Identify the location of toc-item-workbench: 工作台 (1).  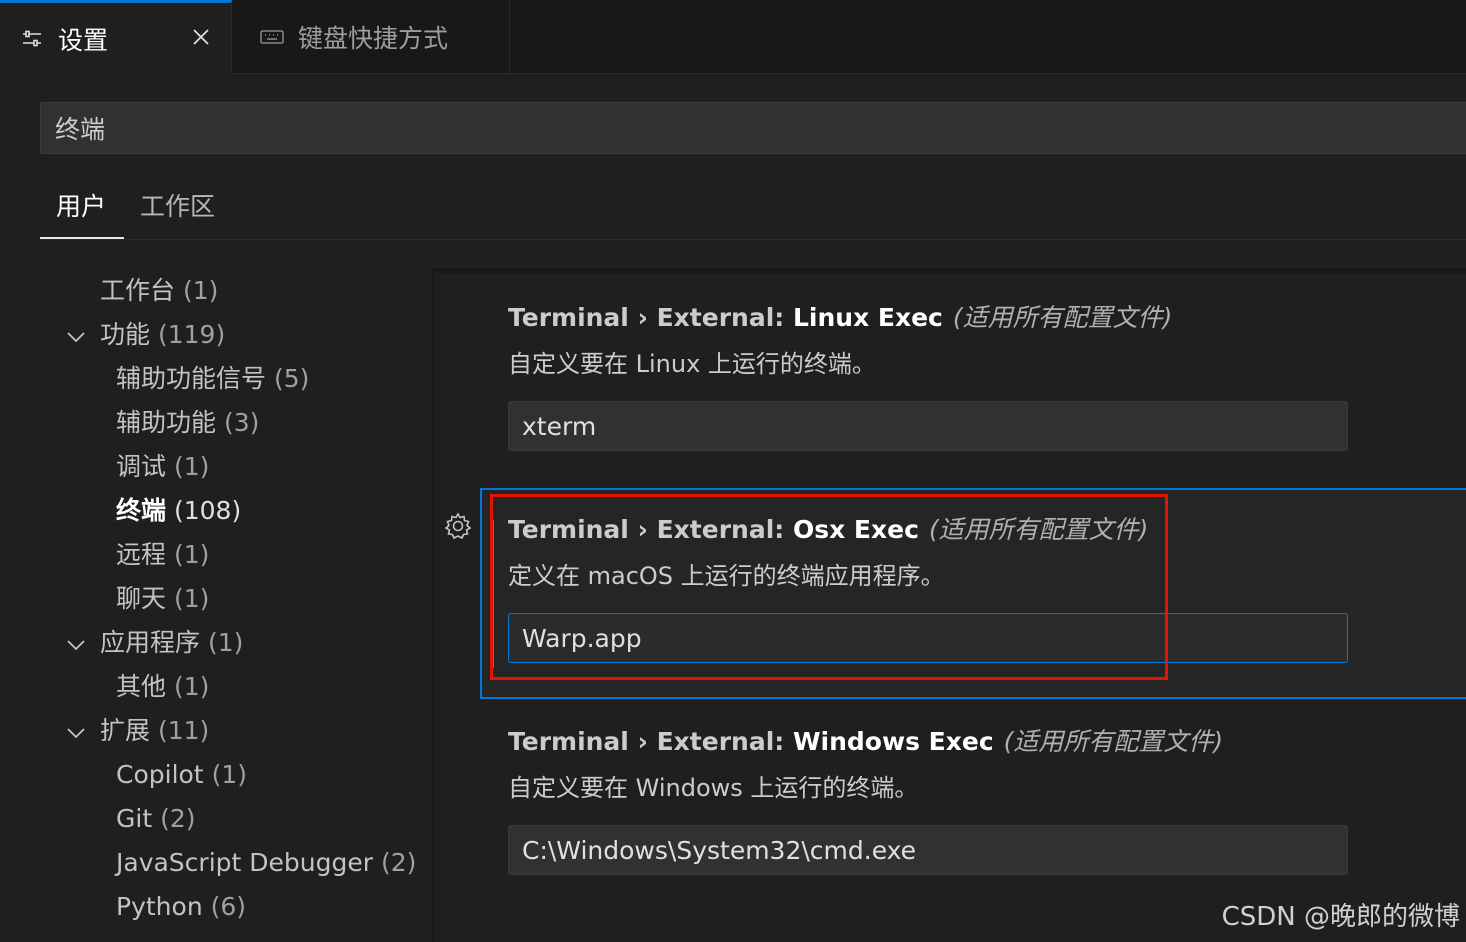
(159, 291).